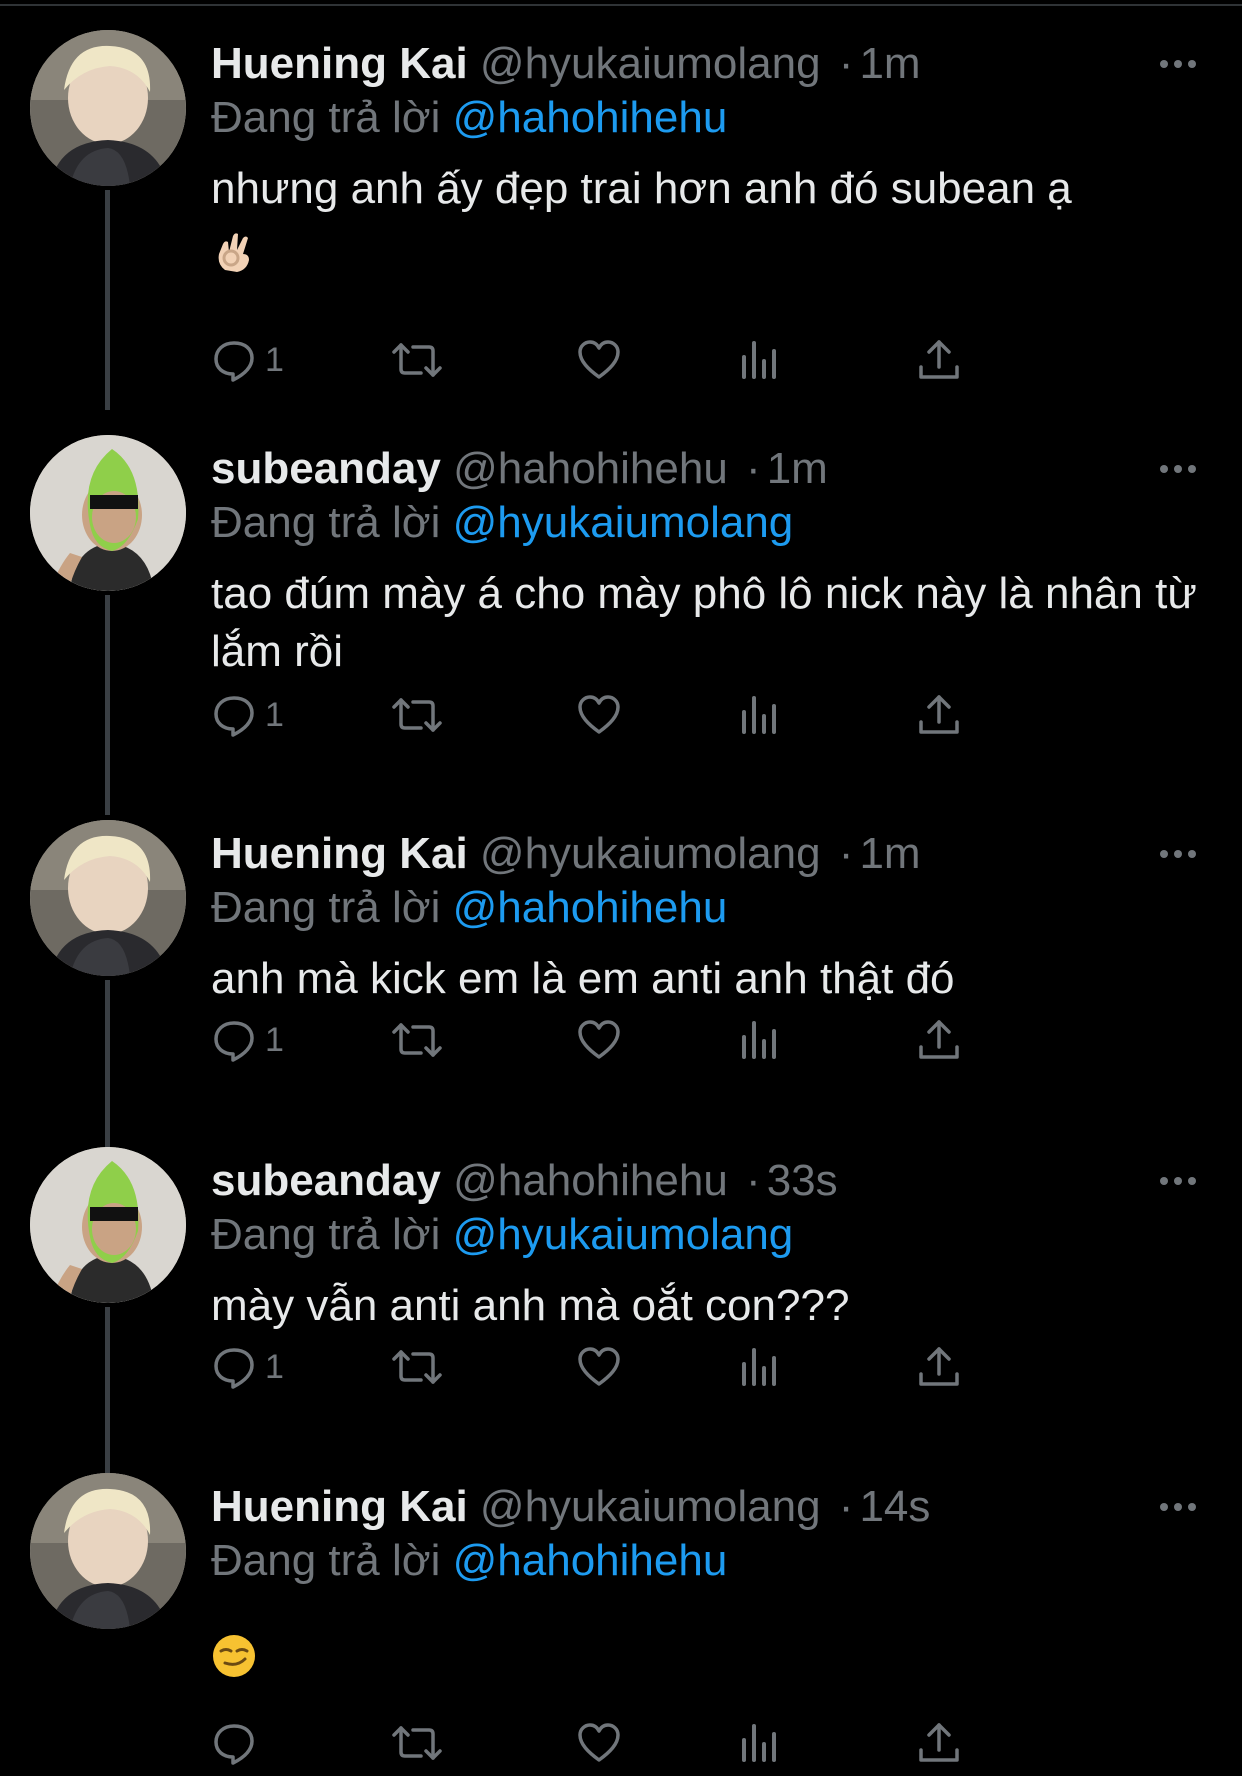  I want to click on reply-button, so click(238, 1743).